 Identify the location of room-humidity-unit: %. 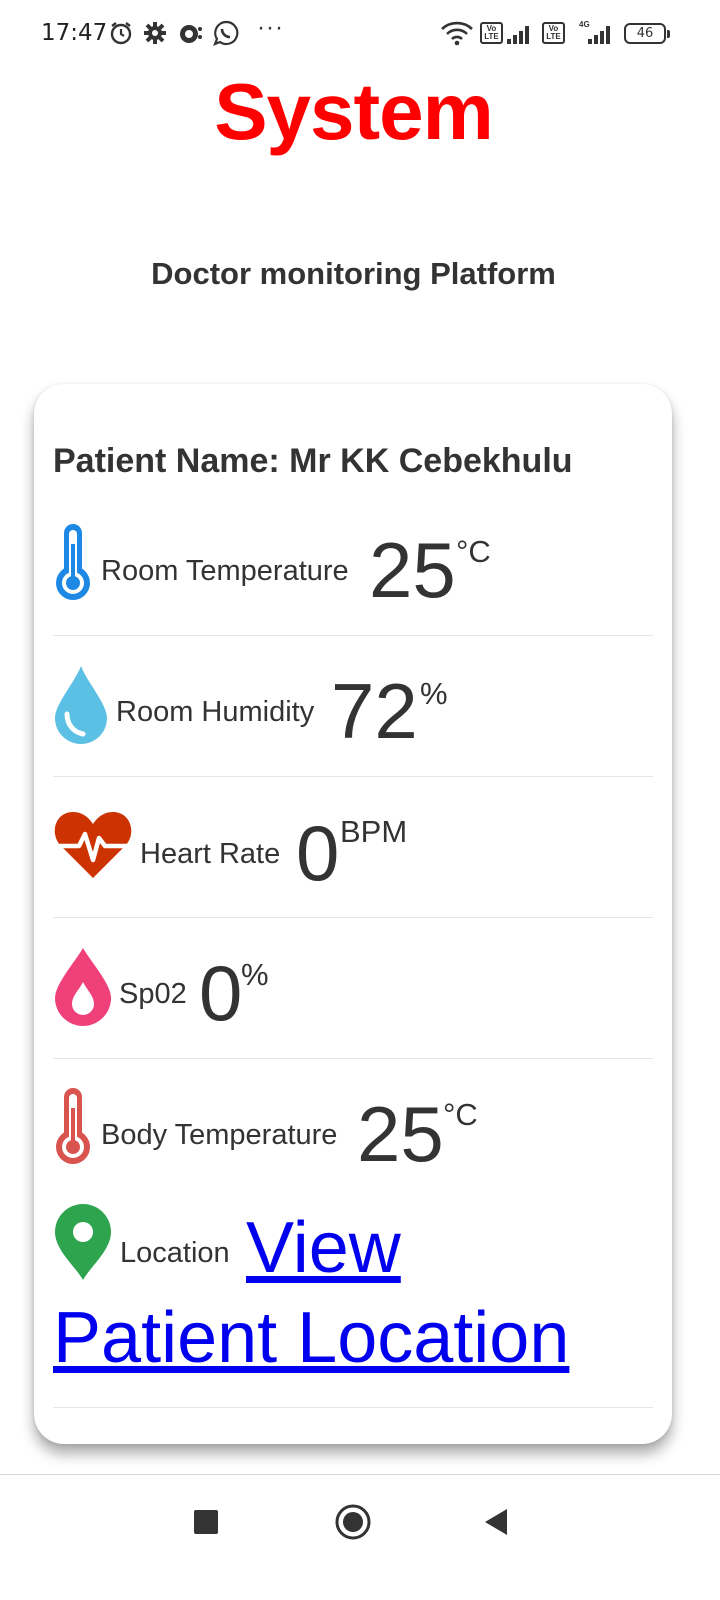
(434, 693).